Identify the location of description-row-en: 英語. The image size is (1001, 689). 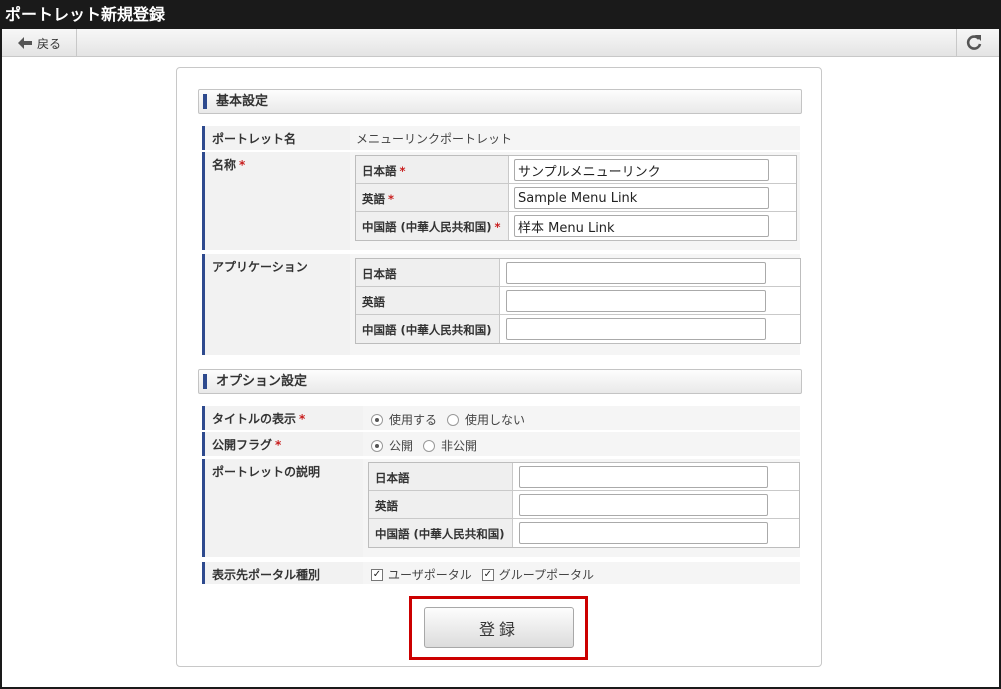
(584, 505).